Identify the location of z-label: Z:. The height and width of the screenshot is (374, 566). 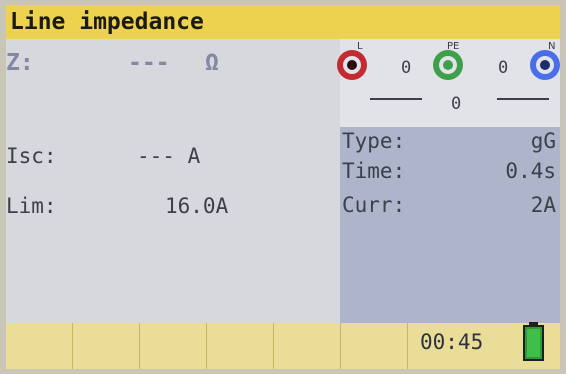
(20, 63).